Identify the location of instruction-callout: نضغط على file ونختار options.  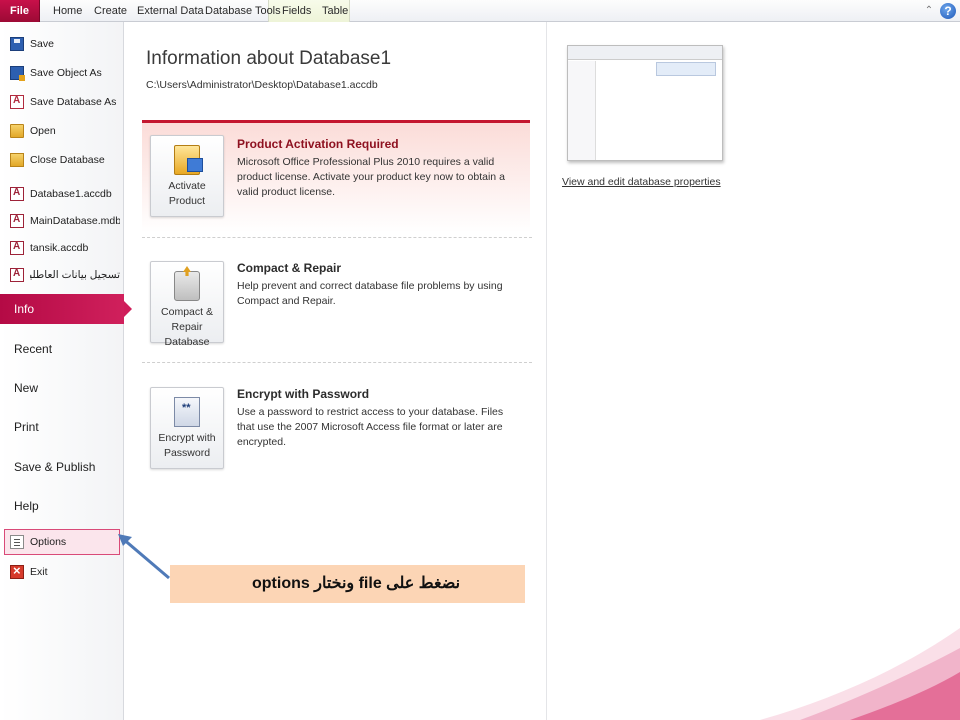
(347, 584).